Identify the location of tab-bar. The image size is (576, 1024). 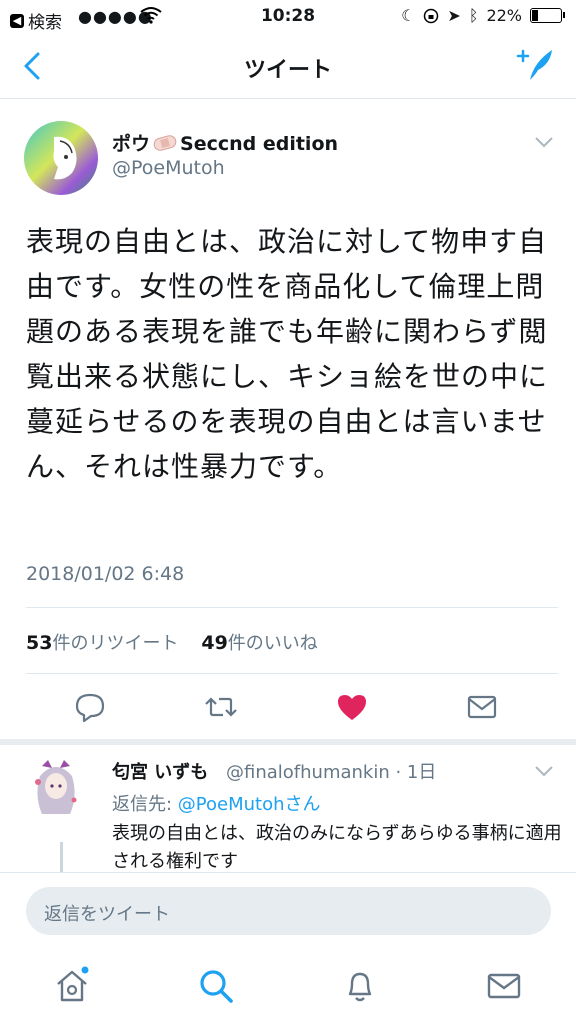
(288, 989).